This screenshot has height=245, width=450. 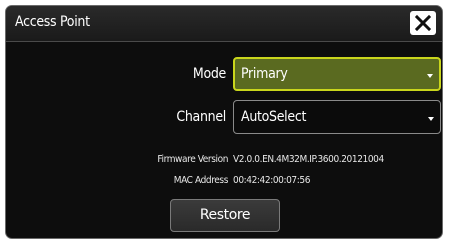 I want to click on channel-label: Channel, so click(x=201, y=117).